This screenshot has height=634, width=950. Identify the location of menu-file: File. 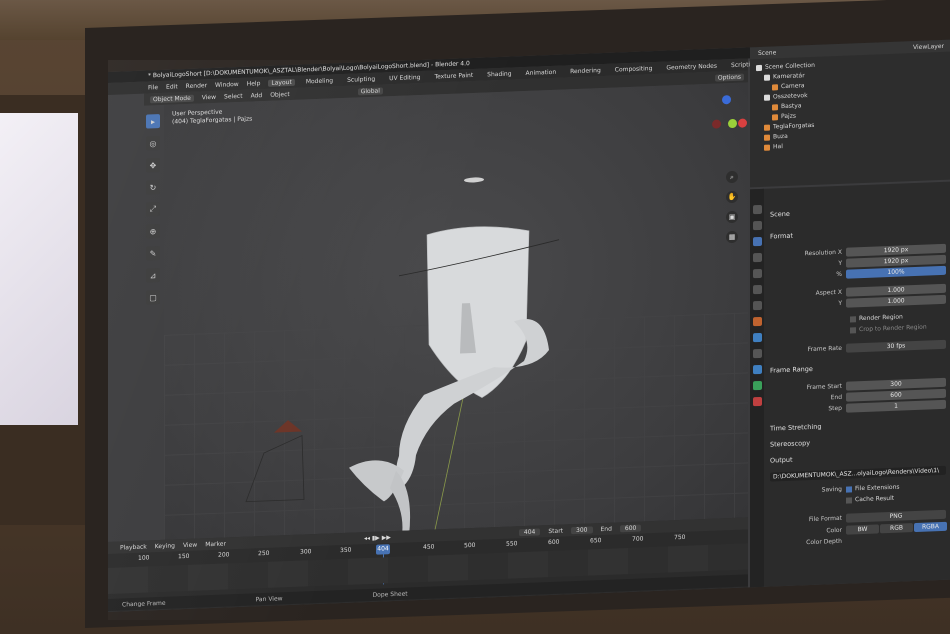
(153, 87).